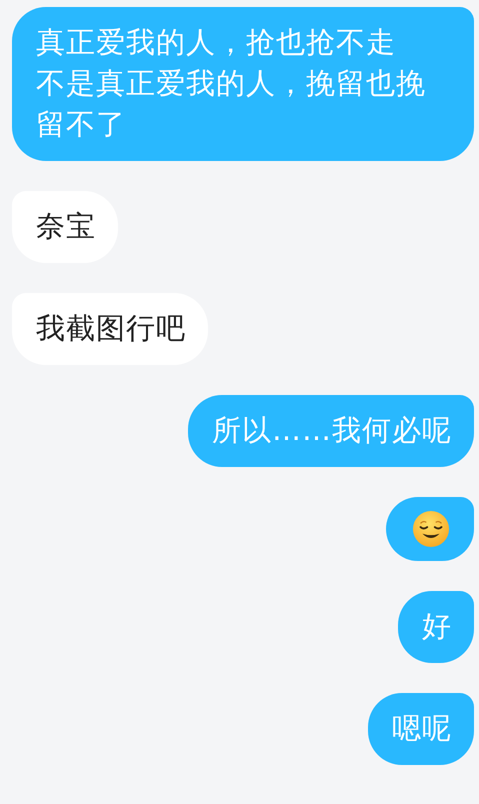 The image size is (479, 804). I want to click on message-text: 真正爱我的人，抢也抢不走, so click(216, 42).